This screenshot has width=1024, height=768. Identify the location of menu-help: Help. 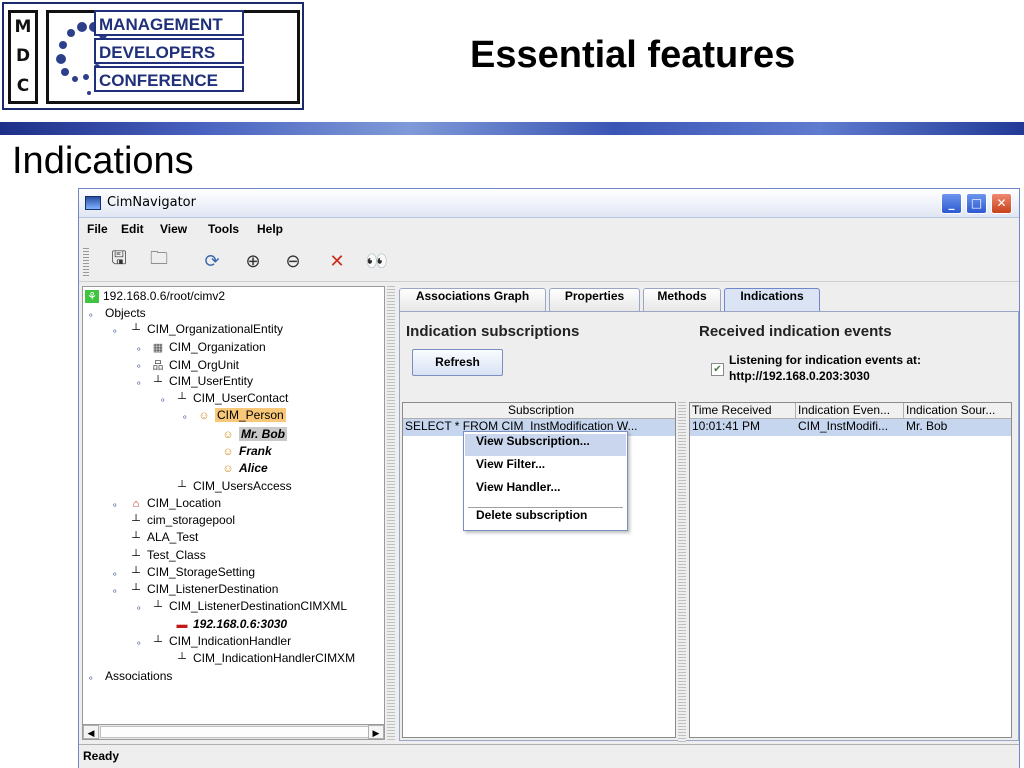
(270, 229).